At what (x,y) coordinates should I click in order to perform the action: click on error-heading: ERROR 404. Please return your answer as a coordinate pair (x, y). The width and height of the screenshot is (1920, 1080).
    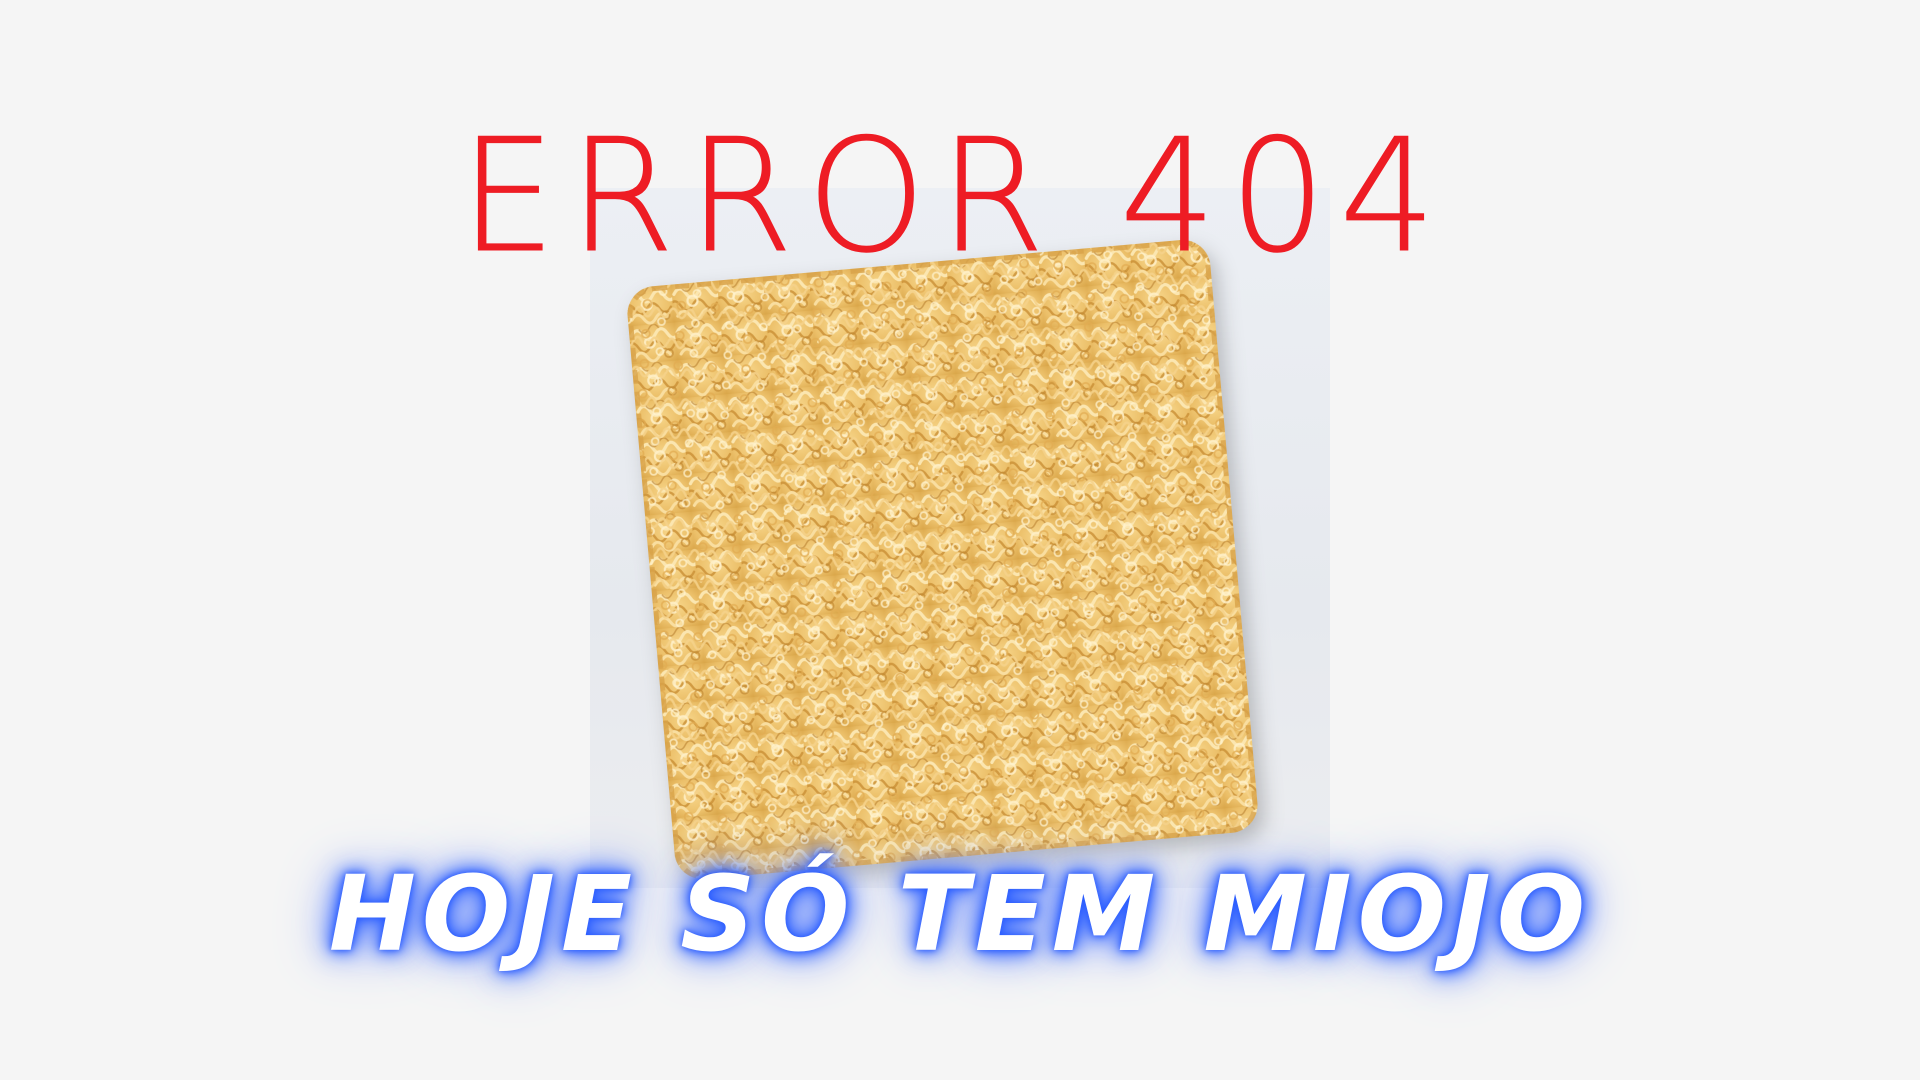
    Looking at the image, I should click on (955, 196).